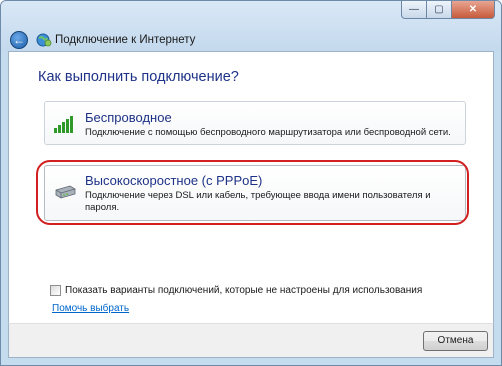 Image resolution: width=502 pixels, height=366 pixels. I want to click on option-wireless-title: Беспроводное, so click(128, 117).